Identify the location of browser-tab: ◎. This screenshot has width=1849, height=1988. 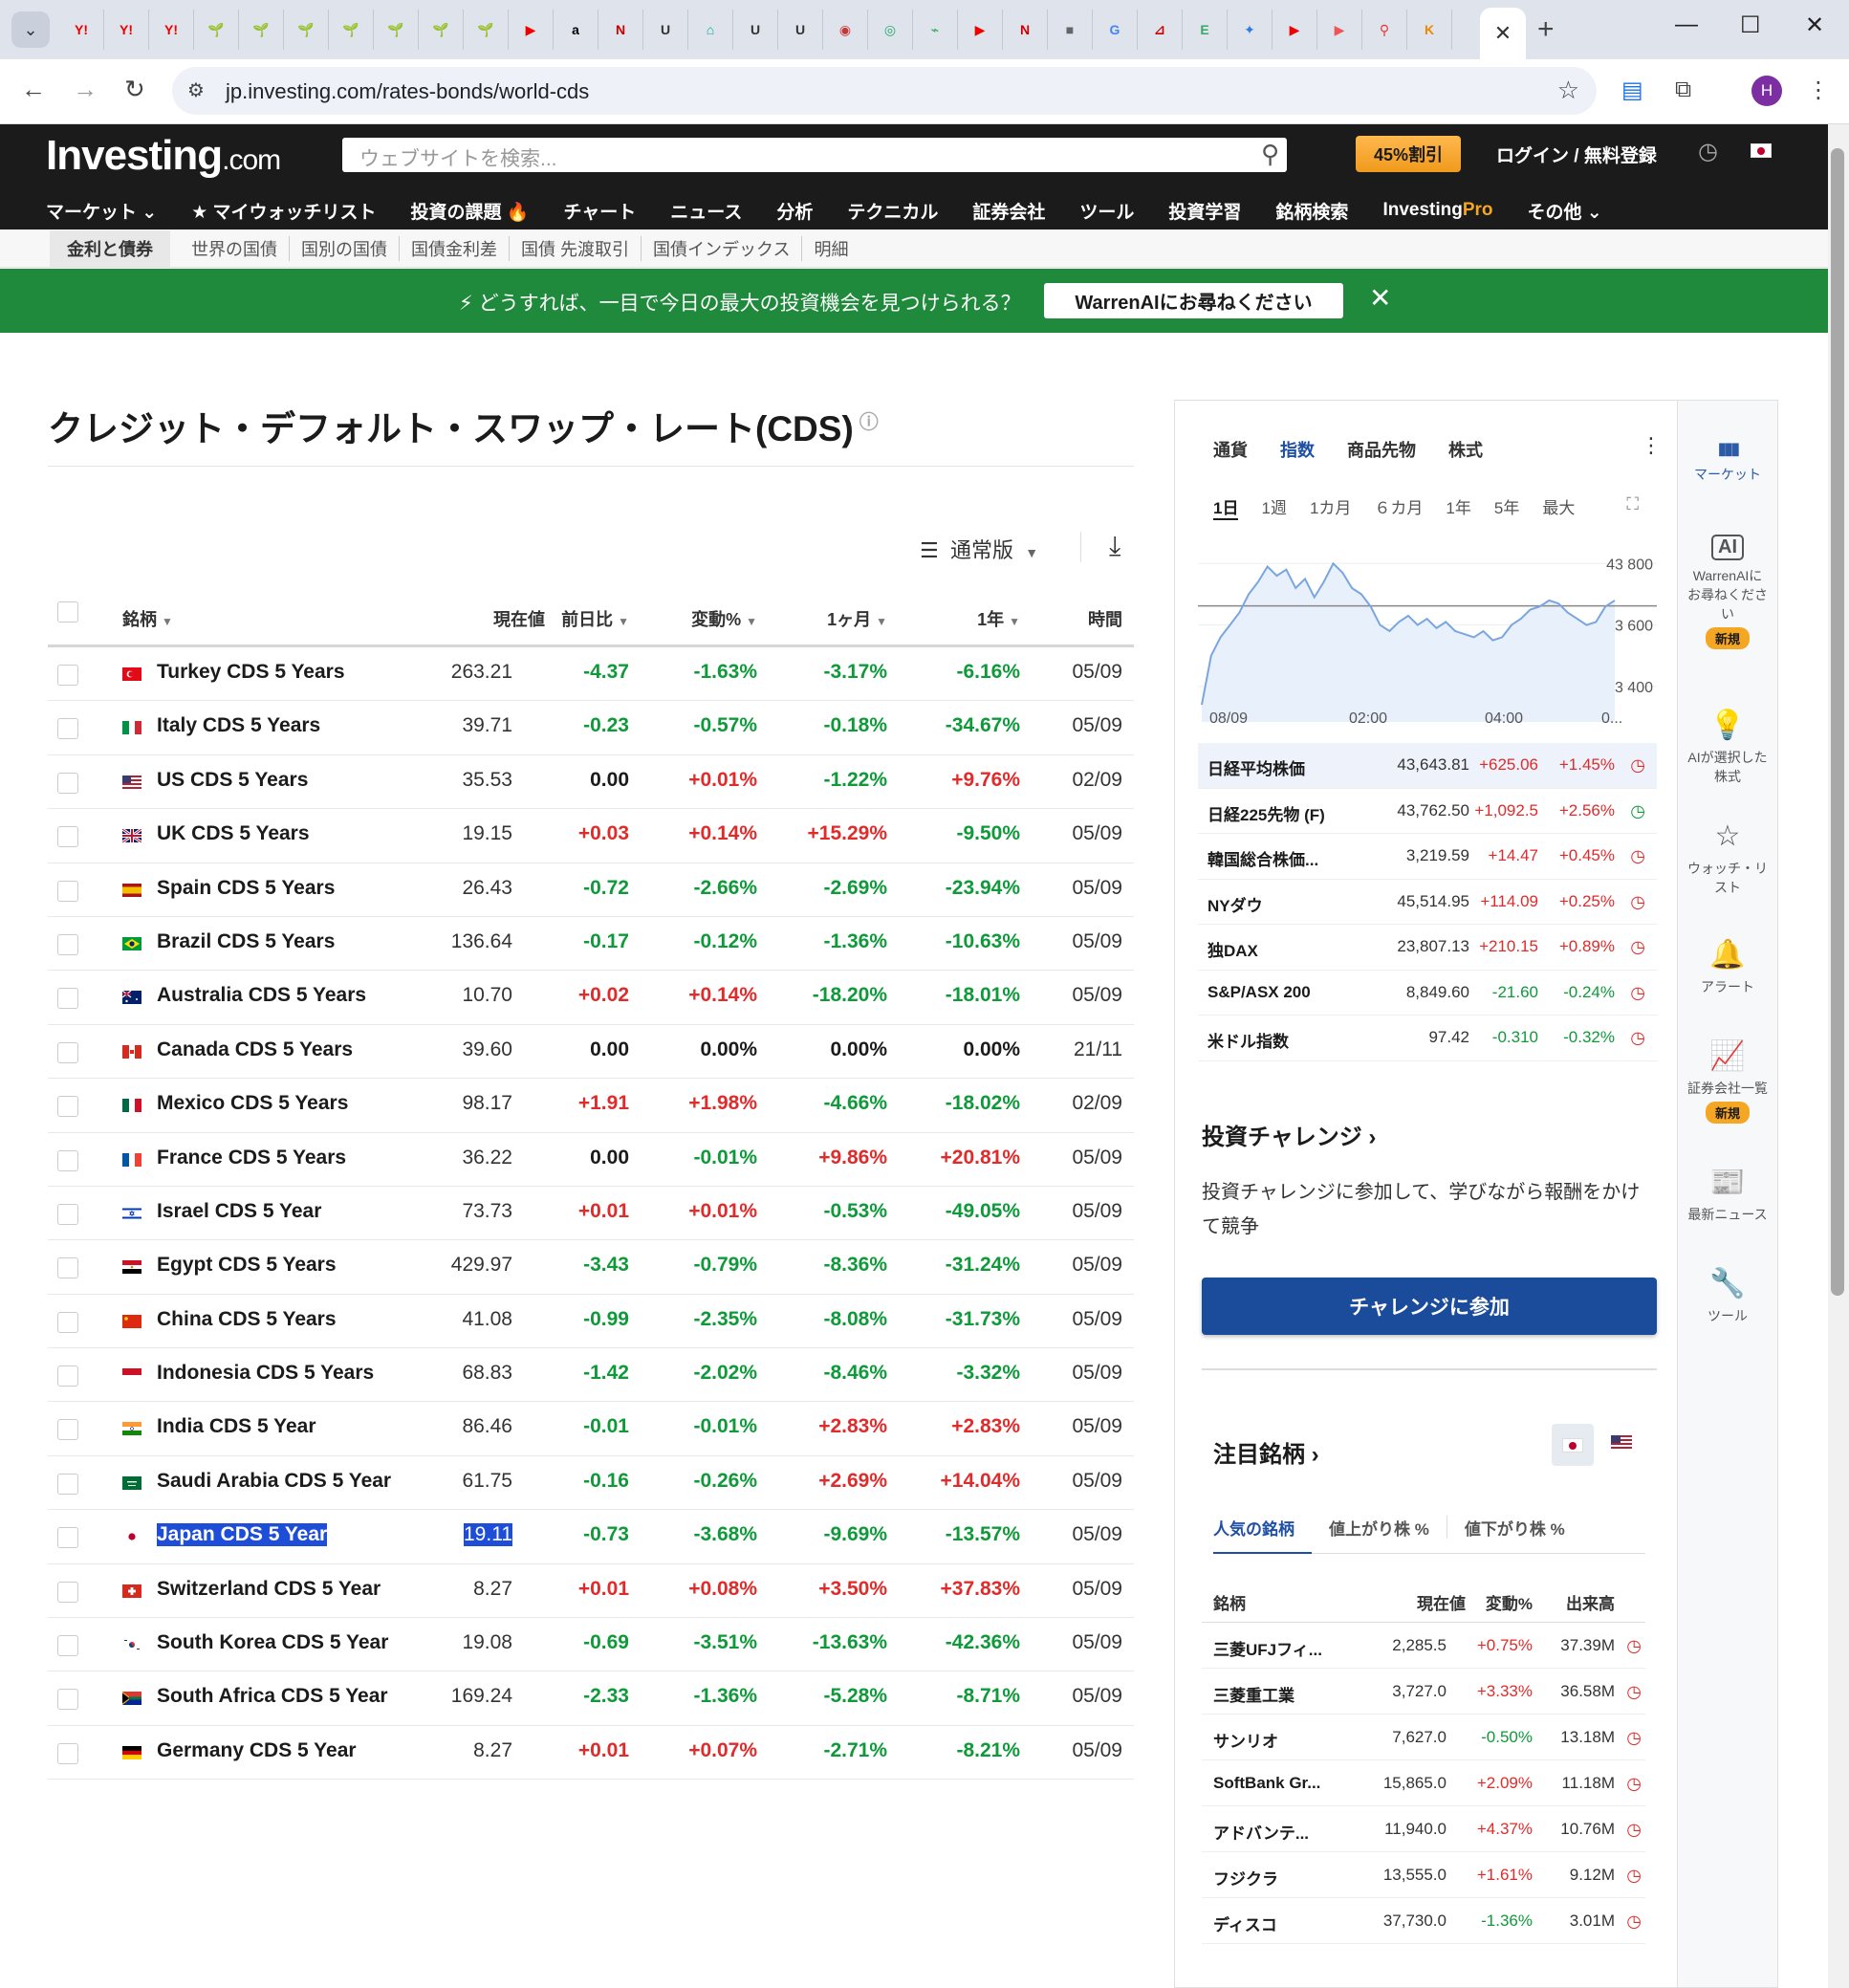
(891, 30).